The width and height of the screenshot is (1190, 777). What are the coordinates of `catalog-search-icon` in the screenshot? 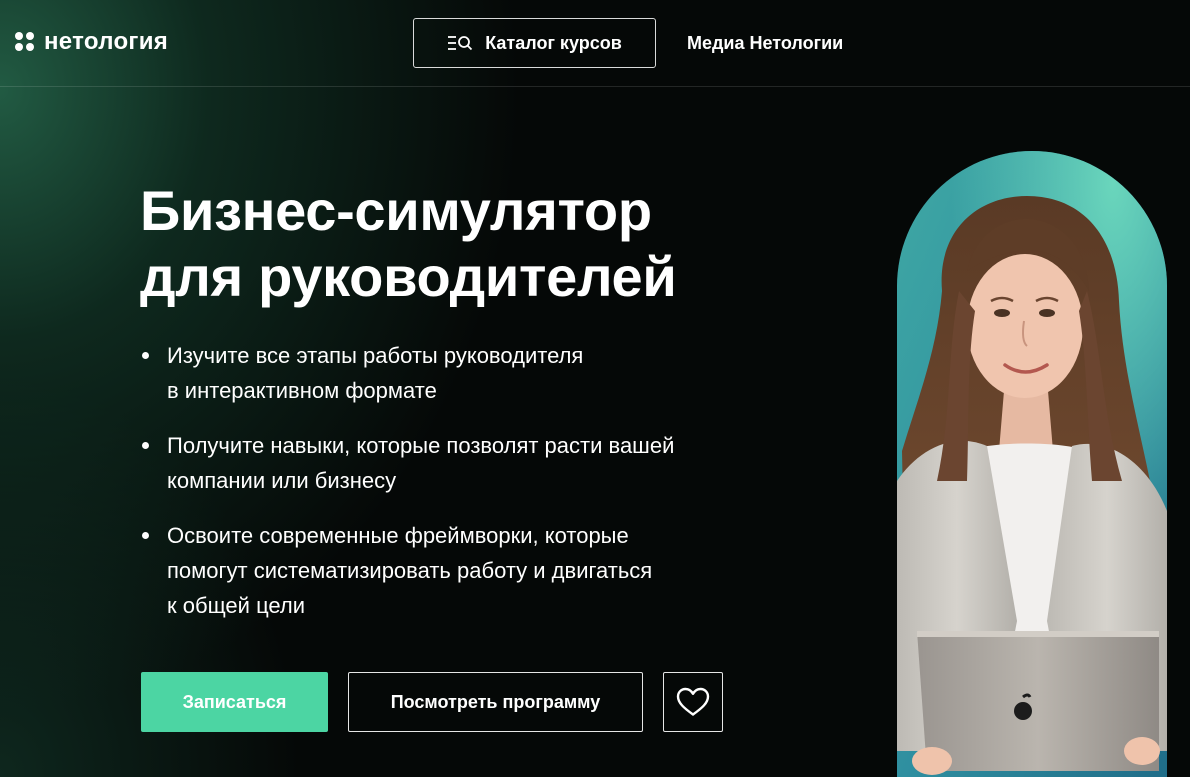 It's located at (460, 43).